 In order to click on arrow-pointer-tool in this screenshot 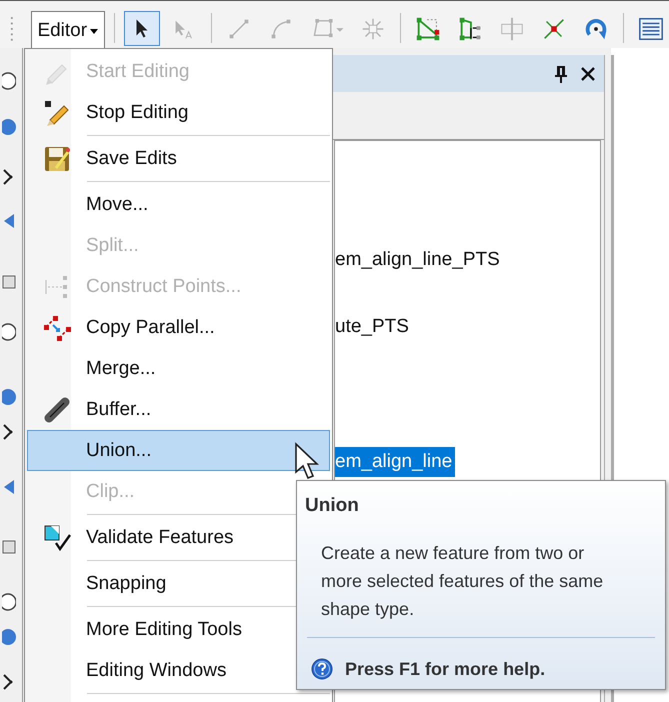, I will do `click(142, 28)`.